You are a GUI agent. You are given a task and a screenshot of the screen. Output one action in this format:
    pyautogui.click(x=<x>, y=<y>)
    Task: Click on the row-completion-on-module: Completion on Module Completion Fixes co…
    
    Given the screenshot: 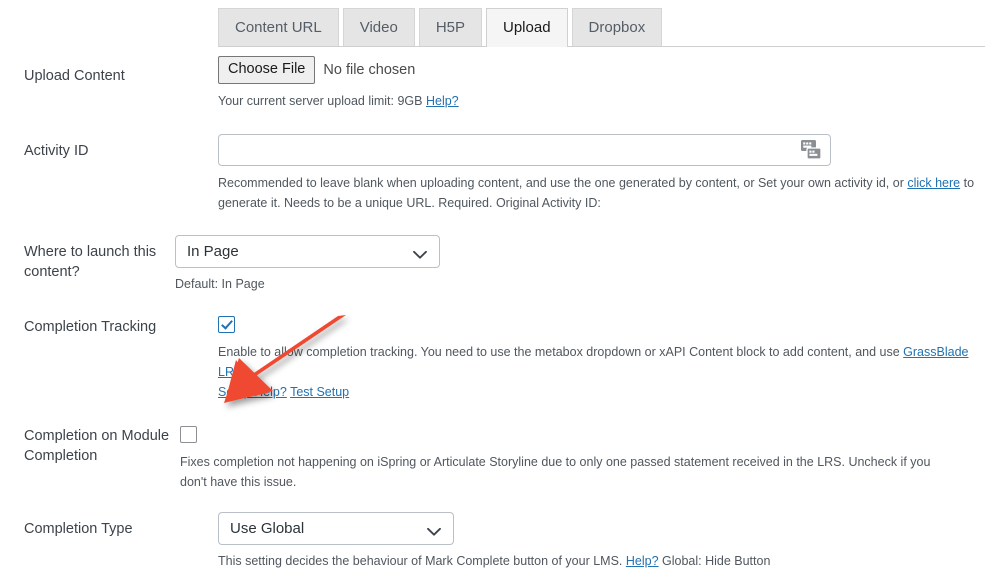 What is the action you would take?
    pyautogui.click(x=498, y=458)
    